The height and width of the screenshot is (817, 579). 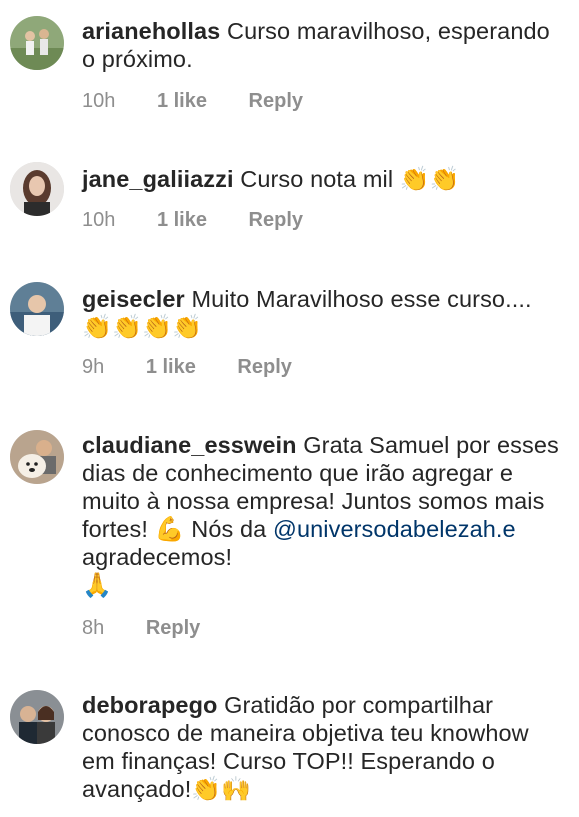 What do you see at coordinates (133, 299) in the screenshot?
I see `comment-username: geisecler` at bounding box center [133, 299].